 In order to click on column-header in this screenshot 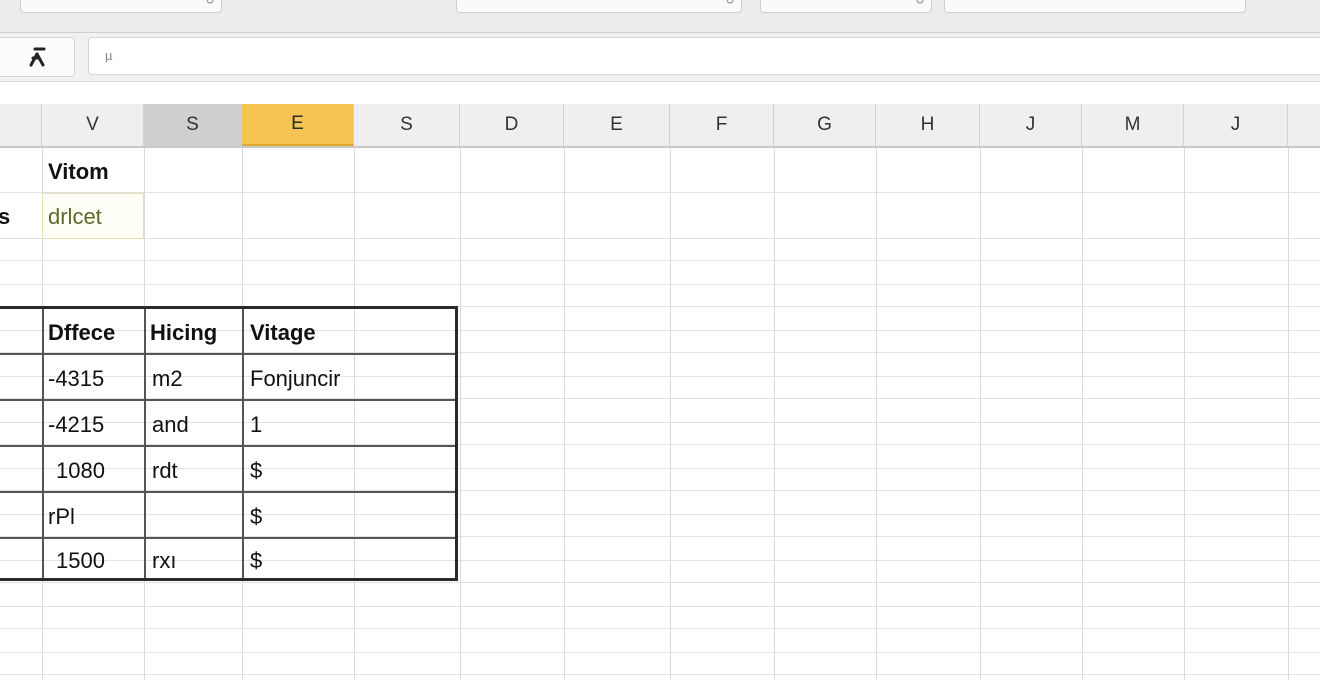, I will do `click(1304, 125)`.